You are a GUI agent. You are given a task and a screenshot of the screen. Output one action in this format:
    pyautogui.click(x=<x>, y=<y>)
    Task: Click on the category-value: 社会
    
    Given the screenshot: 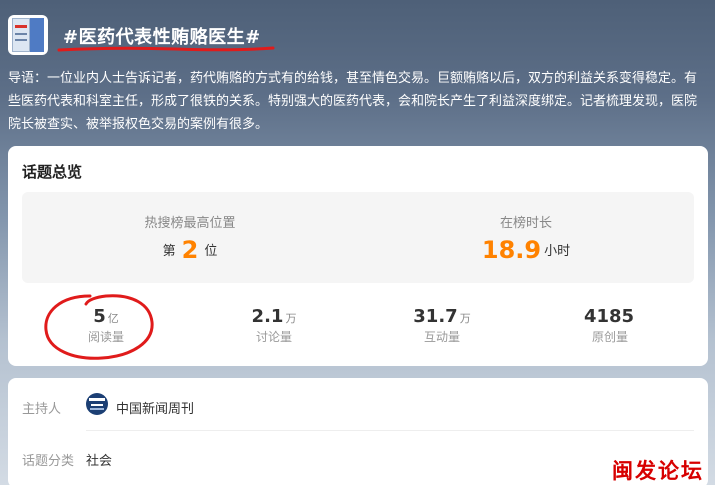 What is the action you would take?
    pyautogui.click(x=99, y=461)
    